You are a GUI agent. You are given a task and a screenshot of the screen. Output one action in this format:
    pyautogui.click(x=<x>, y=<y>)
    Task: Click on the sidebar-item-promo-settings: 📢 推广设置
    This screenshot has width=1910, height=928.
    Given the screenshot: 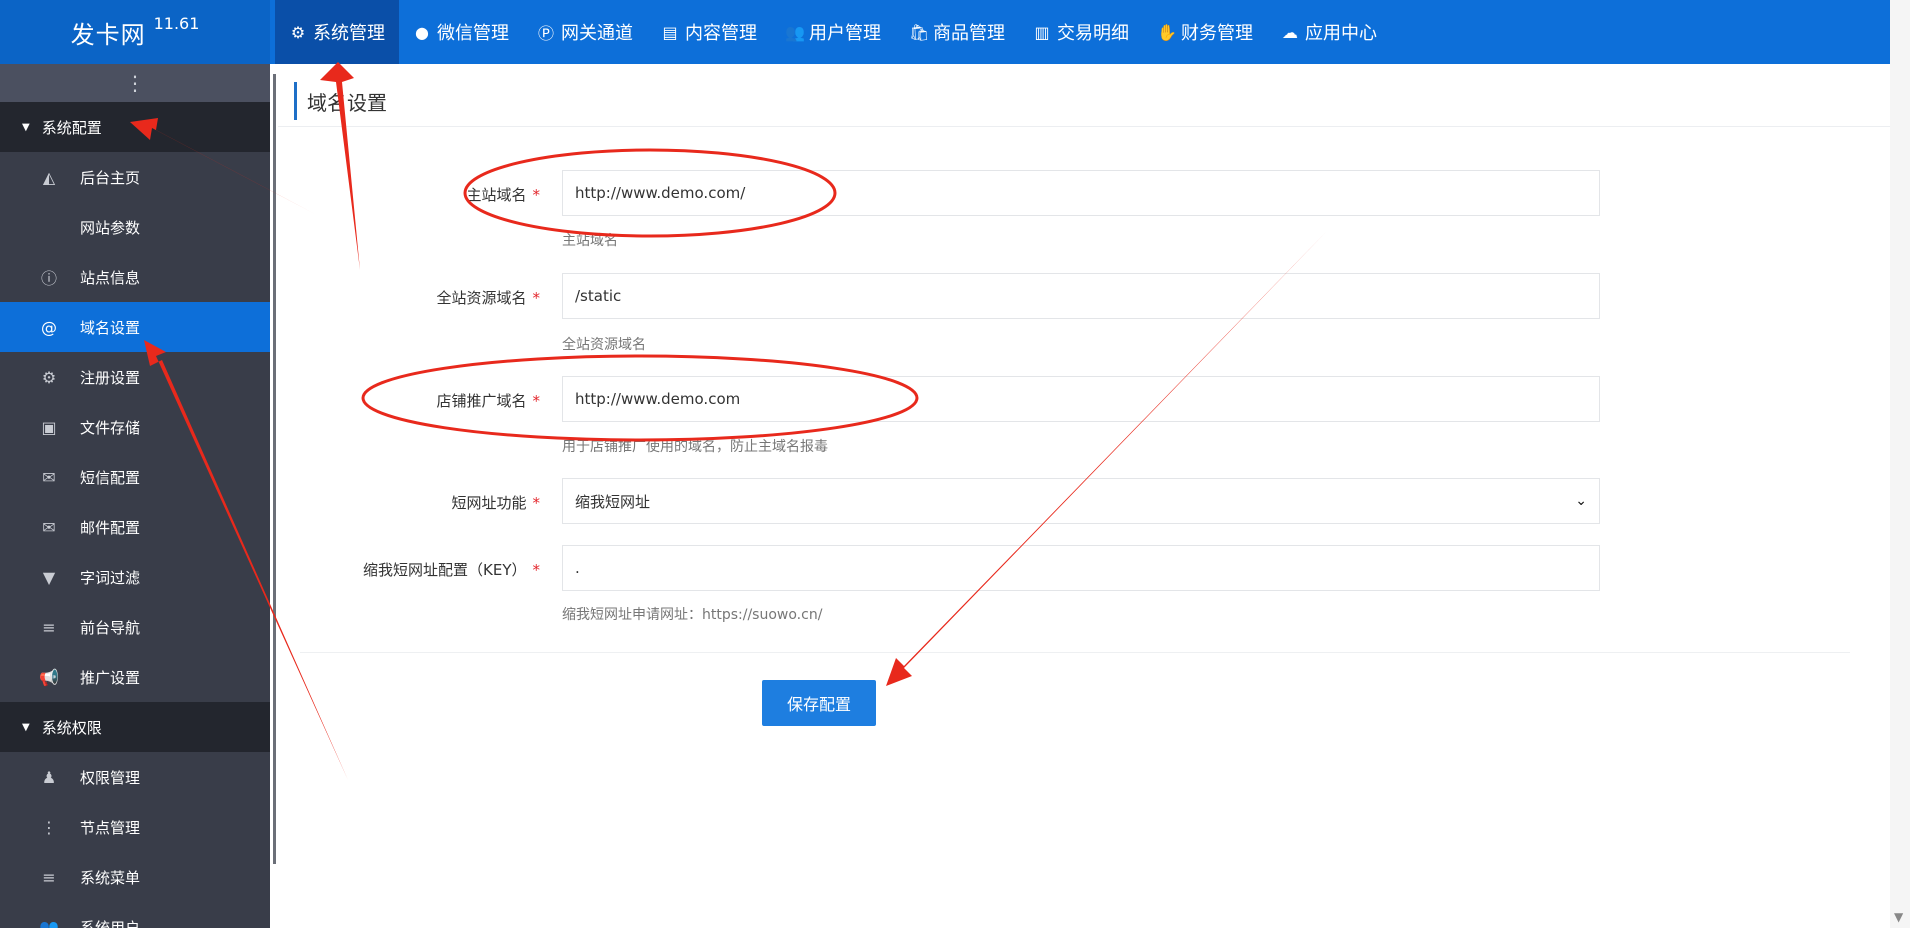 What is the action you would take?
    pyautogui.click(x=135, y=677)
    